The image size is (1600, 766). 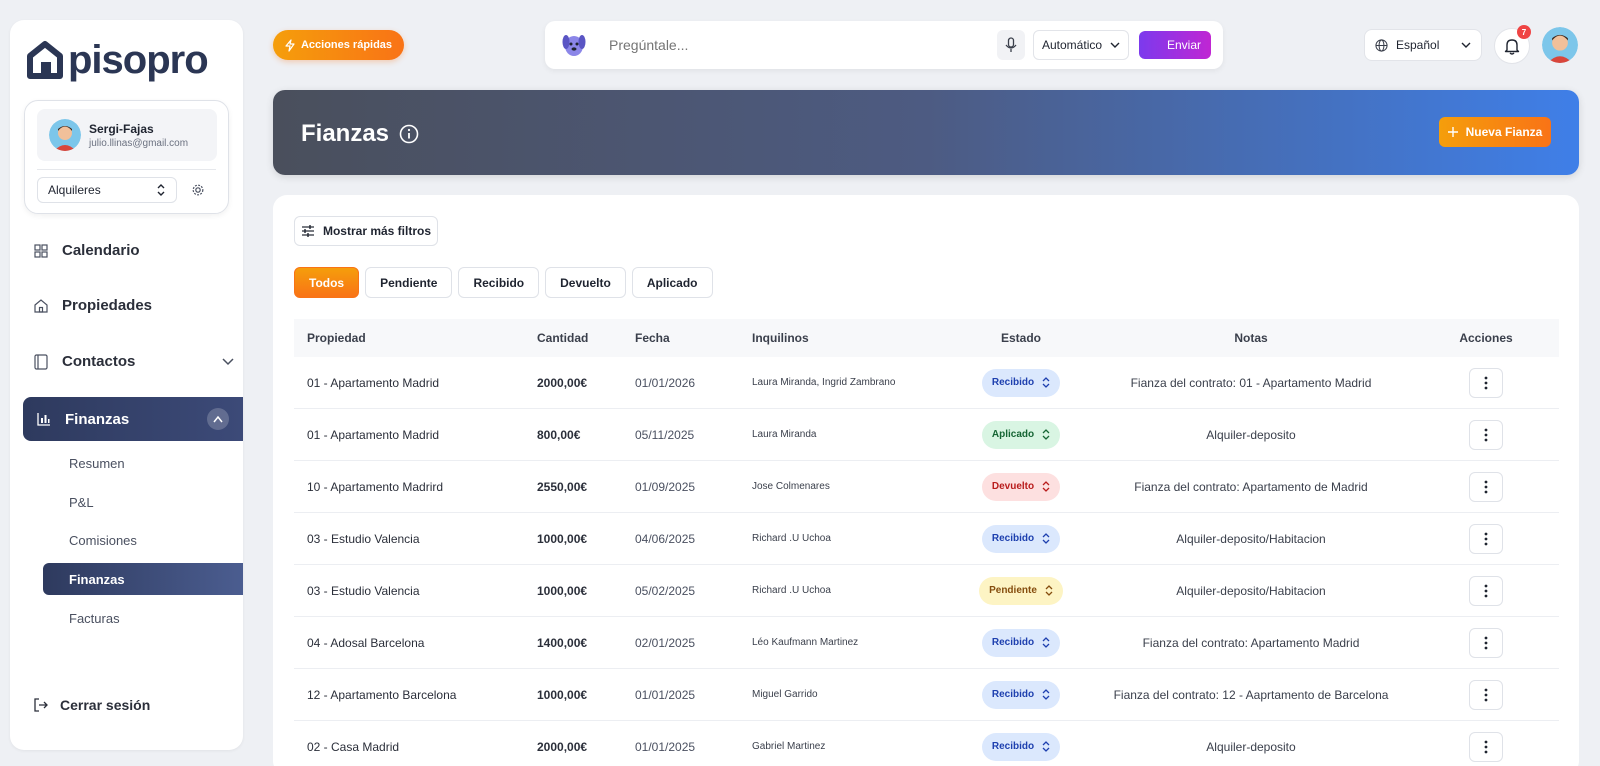 What do you see at coordinates (327, 282) in the screenshot?
I see `tab-todos: Todos` at bounding box center [327, 282].